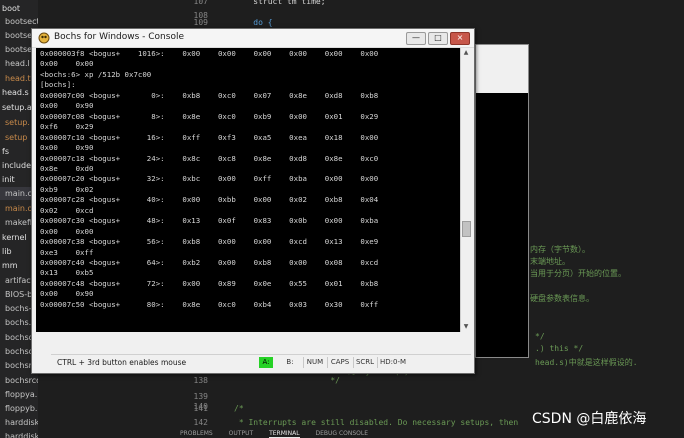 The height and width of the screenshot is (438, 684). Describe the element at coordinates (19, 434) in the screenshot. I see `tree-item: harddisk.img.lock` at that location.